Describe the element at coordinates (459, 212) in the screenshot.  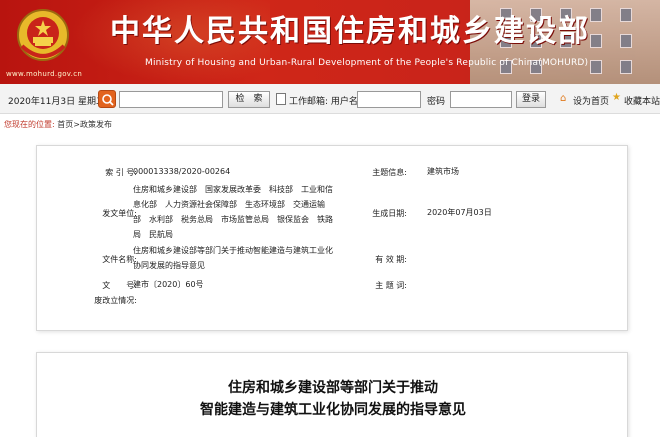
I see `date-value: 2020年07月03日` at that location.